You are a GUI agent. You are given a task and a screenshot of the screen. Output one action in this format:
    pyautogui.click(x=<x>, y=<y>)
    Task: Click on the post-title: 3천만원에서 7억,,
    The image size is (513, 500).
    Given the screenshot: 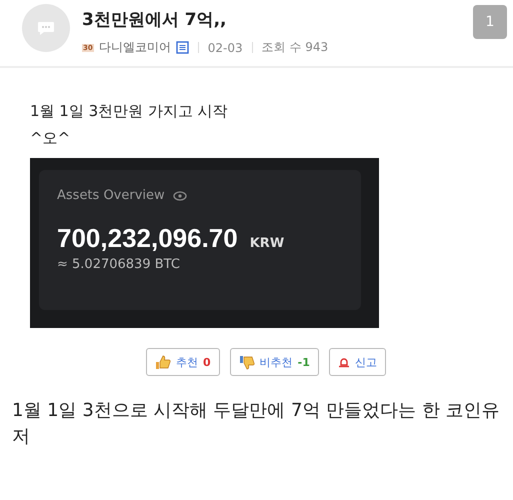 What is the action you would take?
    pyautogui.click(x=155, y=20)
    